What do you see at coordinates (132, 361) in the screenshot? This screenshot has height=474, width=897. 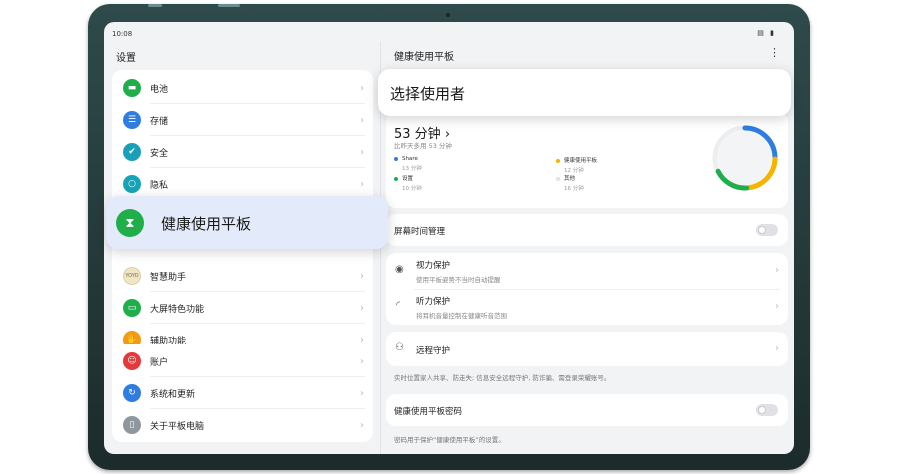 I see `account-icon: ☺` at bounding box center [132, 361].